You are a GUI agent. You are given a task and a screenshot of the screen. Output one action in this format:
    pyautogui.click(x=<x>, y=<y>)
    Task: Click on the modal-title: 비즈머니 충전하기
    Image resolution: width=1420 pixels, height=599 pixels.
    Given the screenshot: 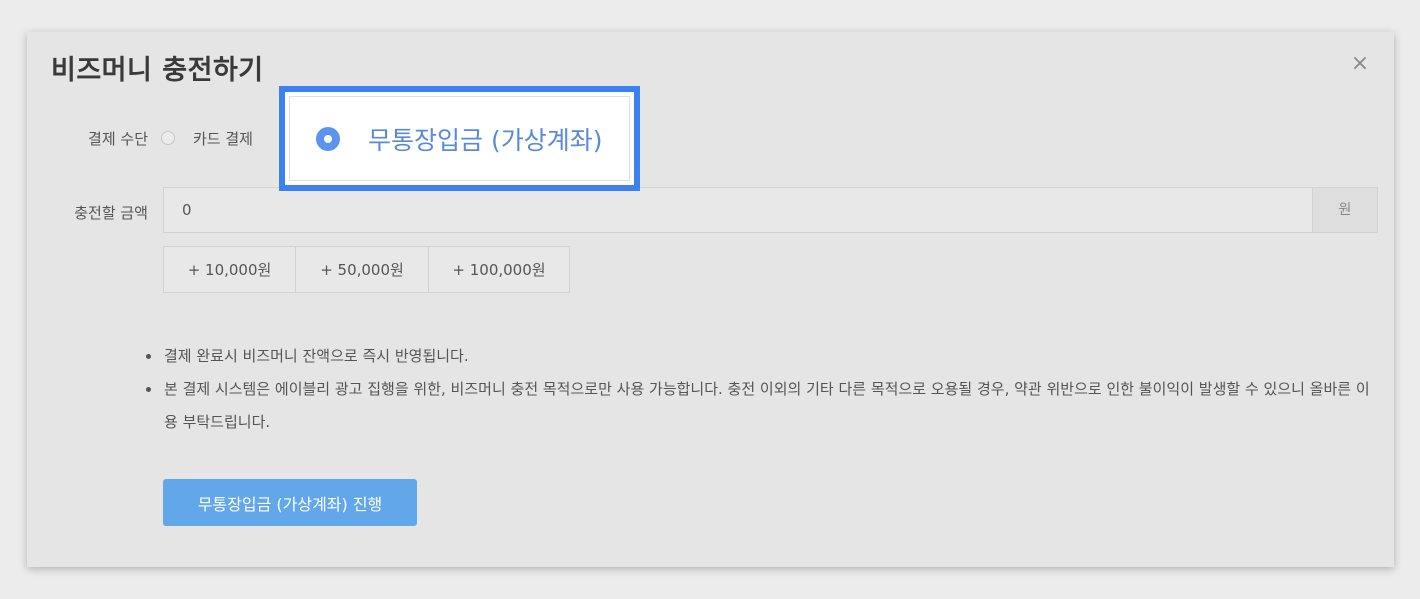 What is the action you would take?
    pyautogui.click(x=157, y=70)
    